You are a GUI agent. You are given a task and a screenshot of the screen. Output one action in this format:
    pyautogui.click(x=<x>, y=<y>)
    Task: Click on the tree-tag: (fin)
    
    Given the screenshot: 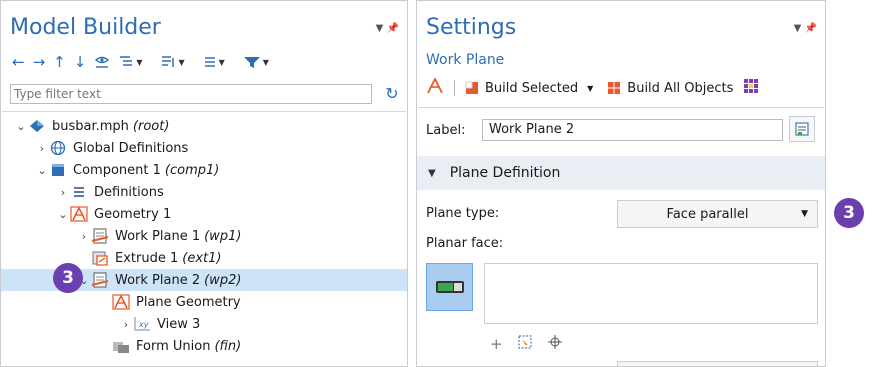 What is the action you would take?
    pyautogui.click(x=228, y=346)
    